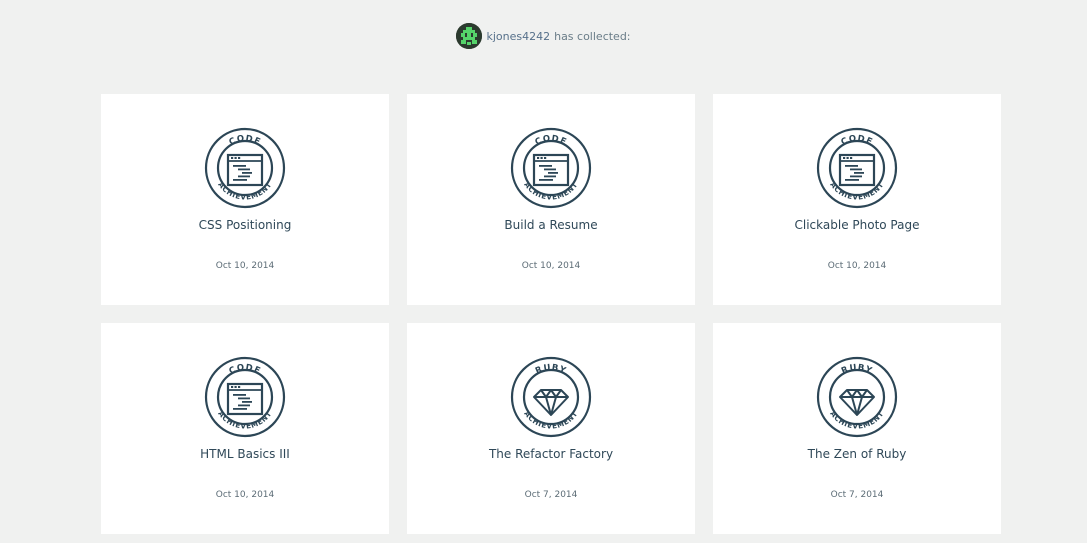 The height and width of the screenshot is (543, 1087). Describe the element at coordinates (245, 454) in the screenshot. I see `achievement-title: HTML Basics III` at that location.